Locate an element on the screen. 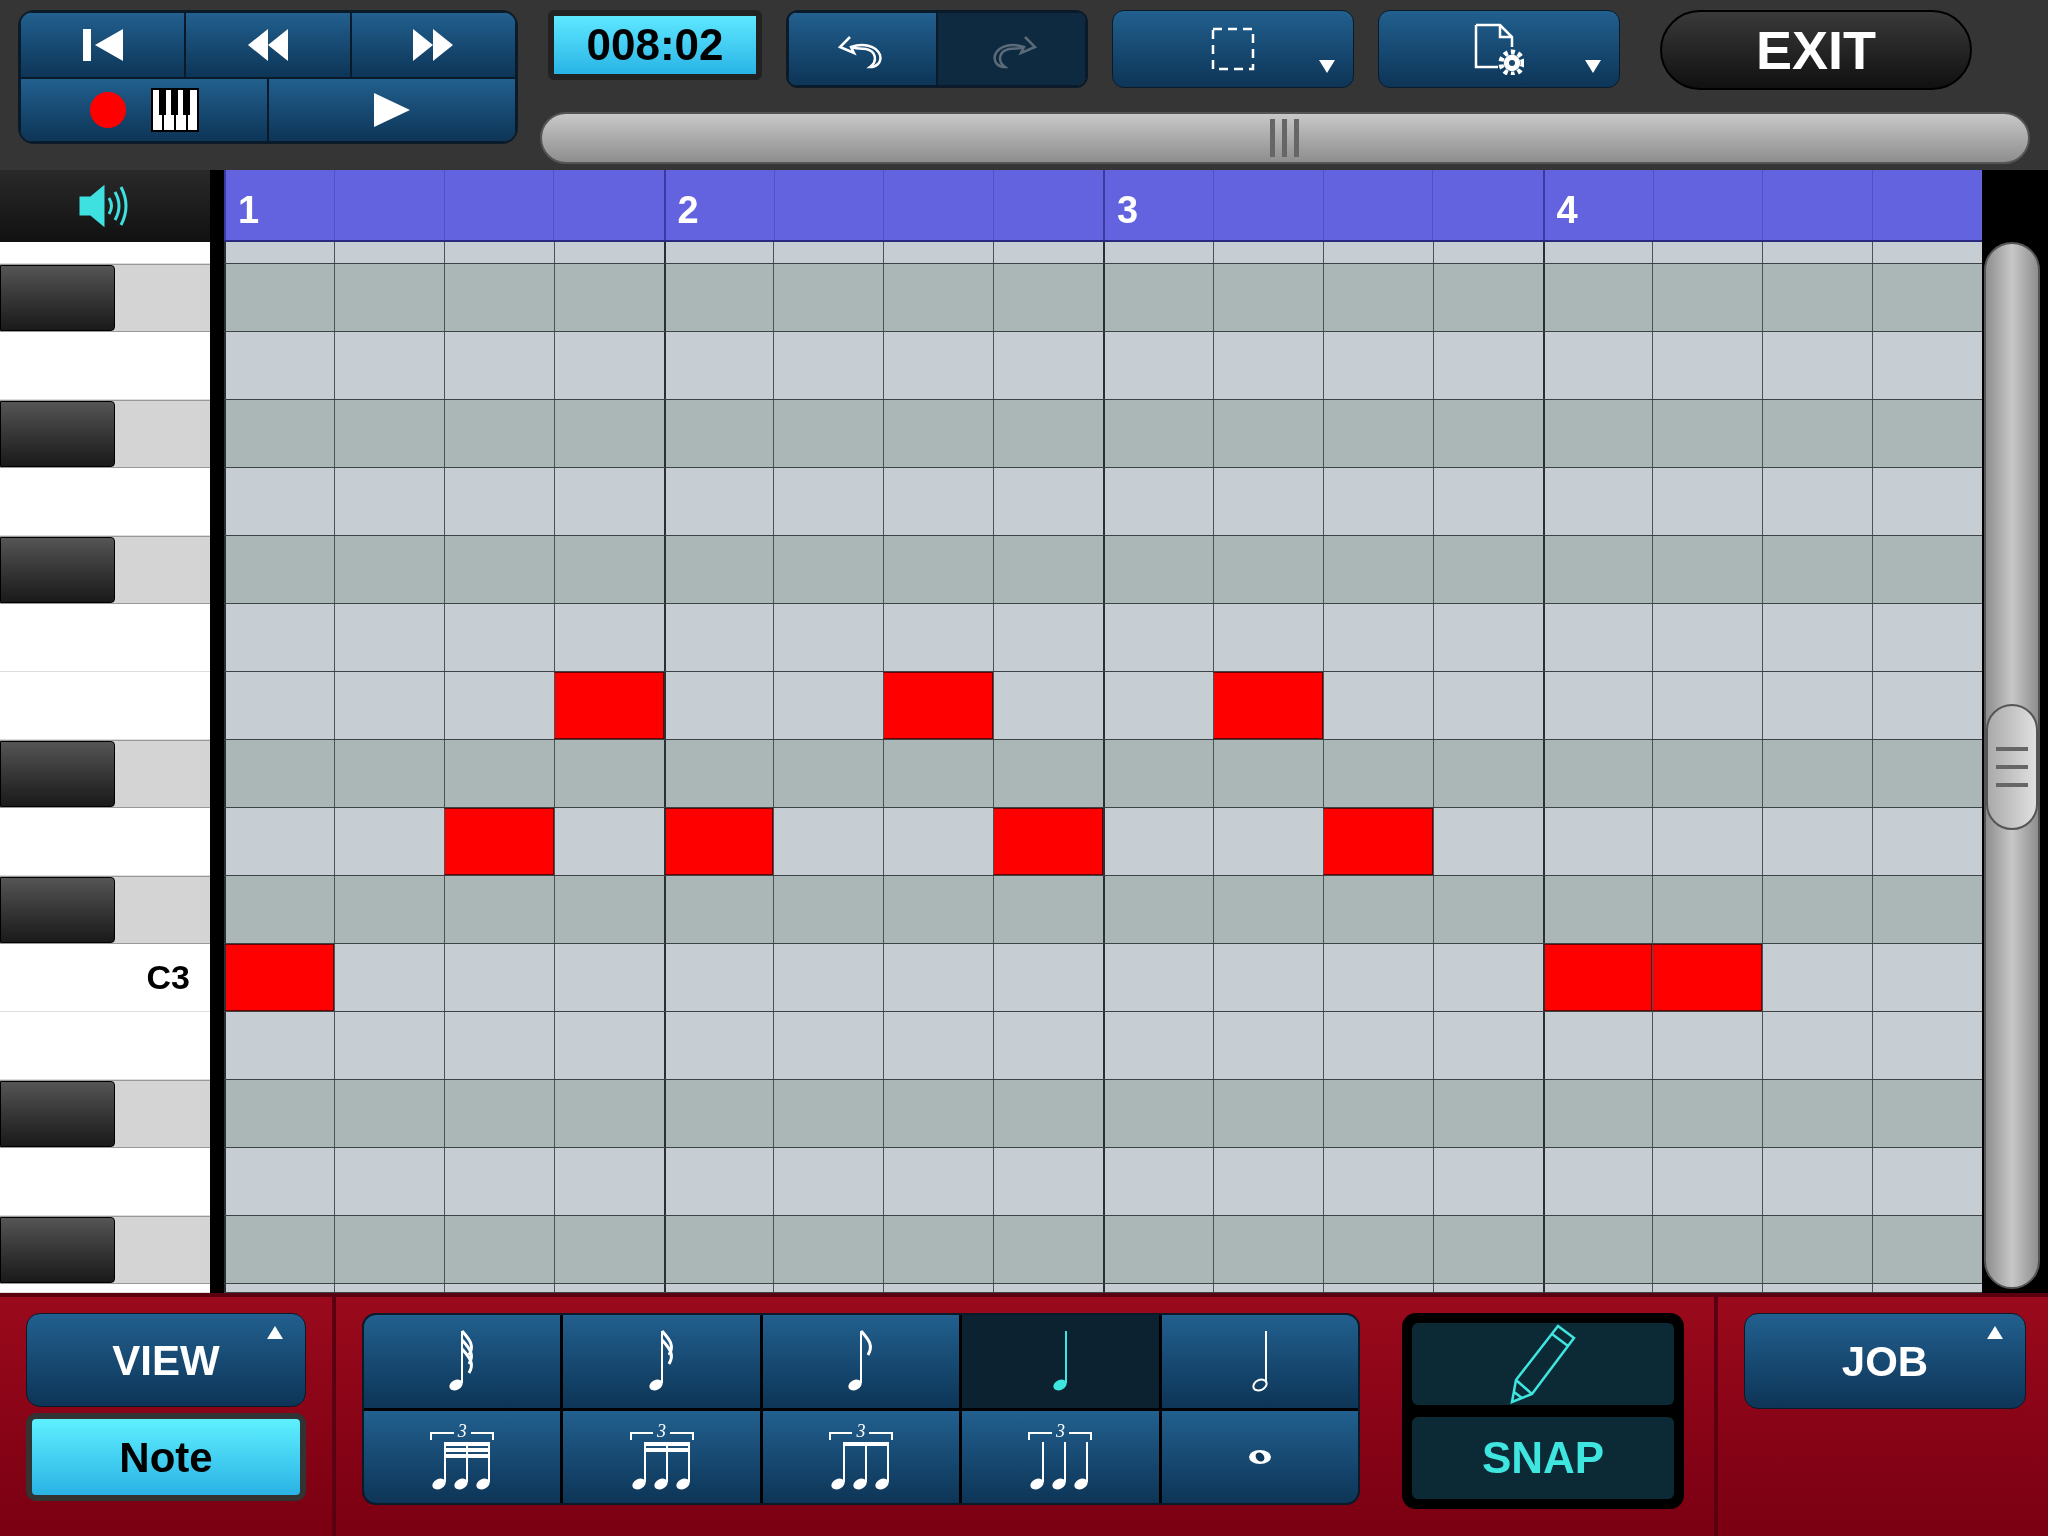  vertical-scrollbar is located at coordinates (2012, 765).